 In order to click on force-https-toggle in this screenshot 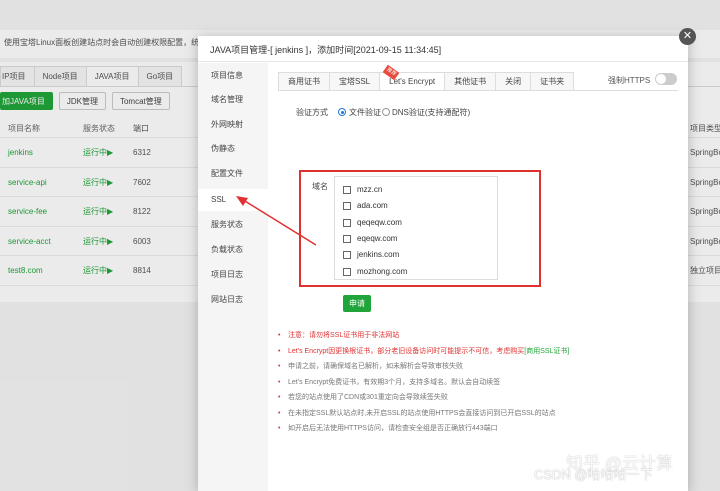, I will do `click(666, 79)`.